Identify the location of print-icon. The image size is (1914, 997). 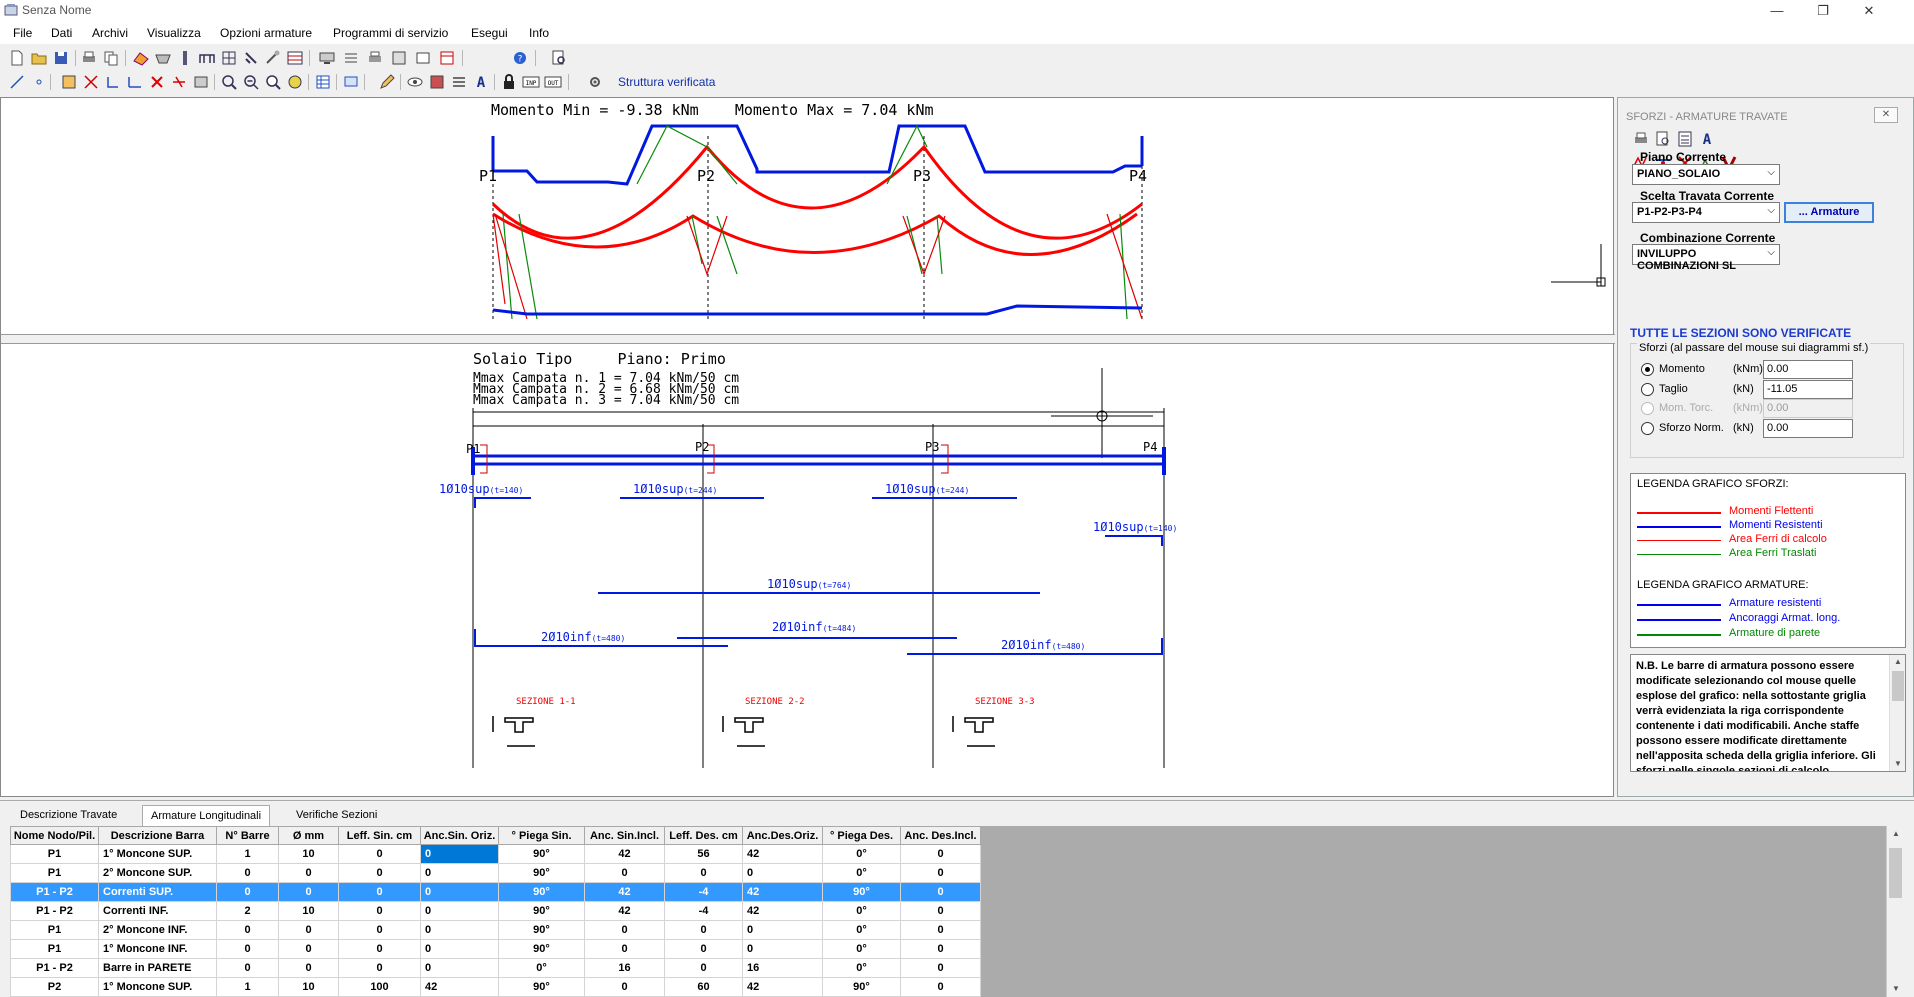
(89, 58).